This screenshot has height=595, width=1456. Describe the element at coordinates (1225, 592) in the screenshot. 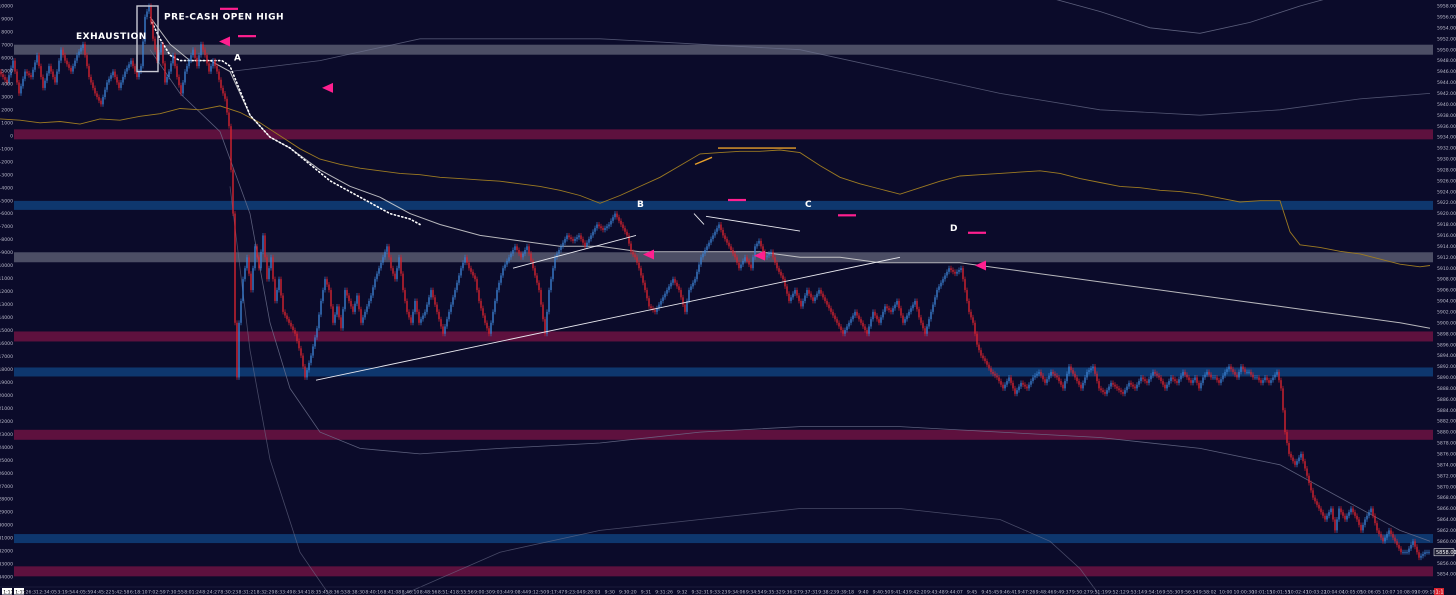

I see `time-tick-label: 10:00` at that location.